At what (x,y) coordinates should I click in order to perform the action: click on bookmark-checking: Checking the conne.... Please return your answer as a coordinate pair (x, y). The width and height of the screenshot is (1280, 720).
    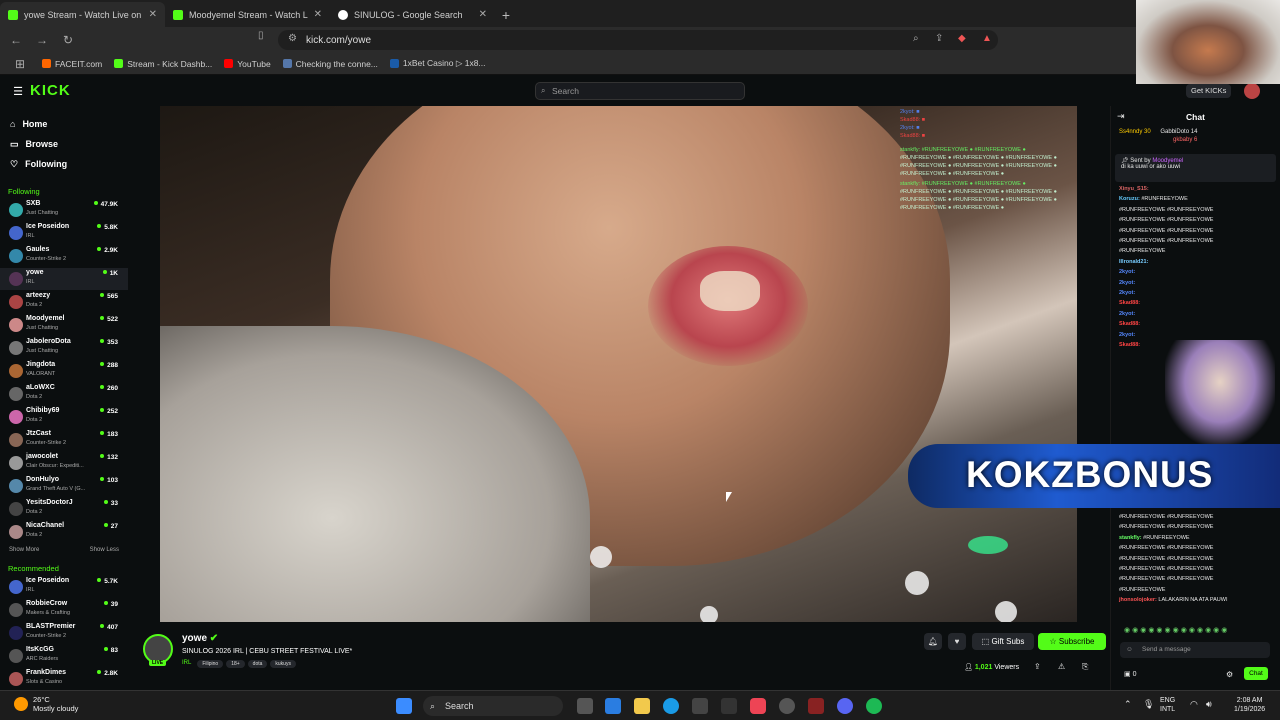
    Looking at the image, I should click on (330, 64).